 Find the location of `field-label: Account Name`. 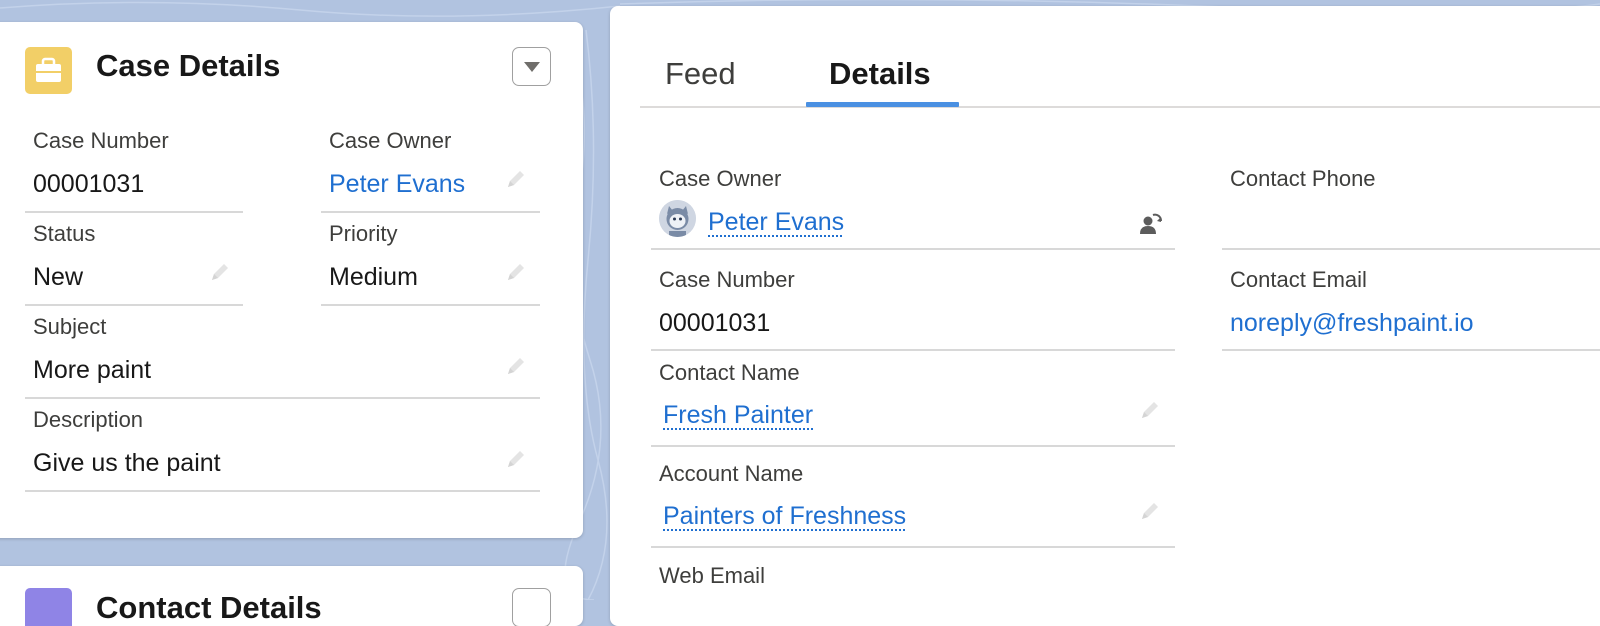

field-label: Account Name is located at coordinates (731, 473).